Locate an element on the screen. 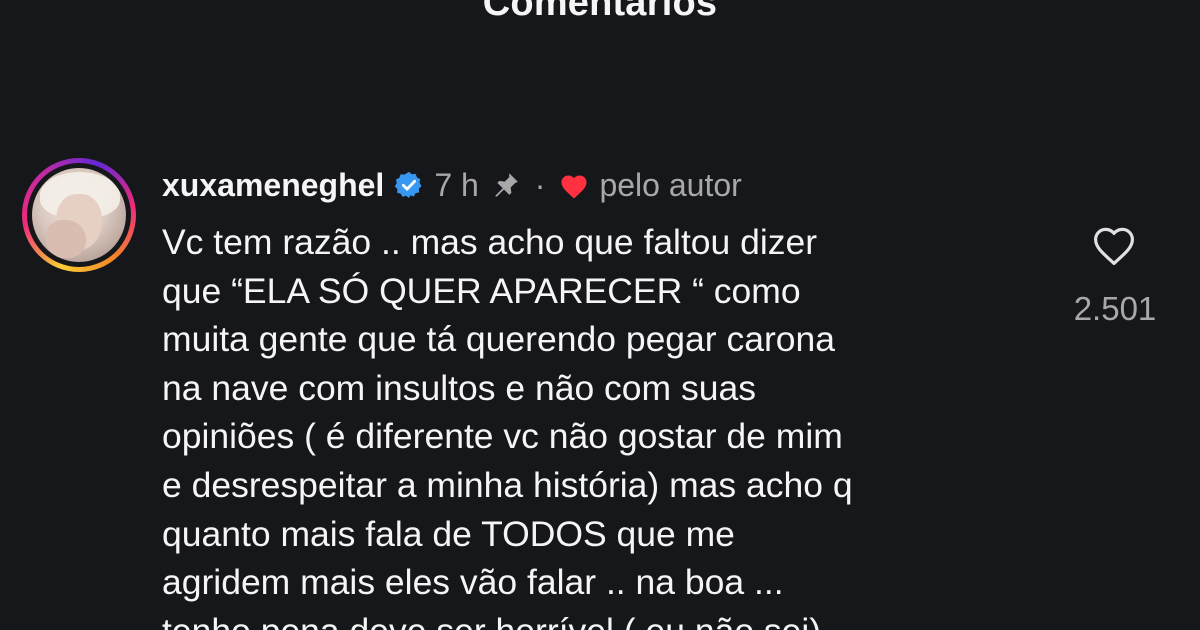 Image resolution: width=1200 pixels, height=630 pixels. comment-text-line: na nave com insultos e não com suas is located at coordinates (459, 387).